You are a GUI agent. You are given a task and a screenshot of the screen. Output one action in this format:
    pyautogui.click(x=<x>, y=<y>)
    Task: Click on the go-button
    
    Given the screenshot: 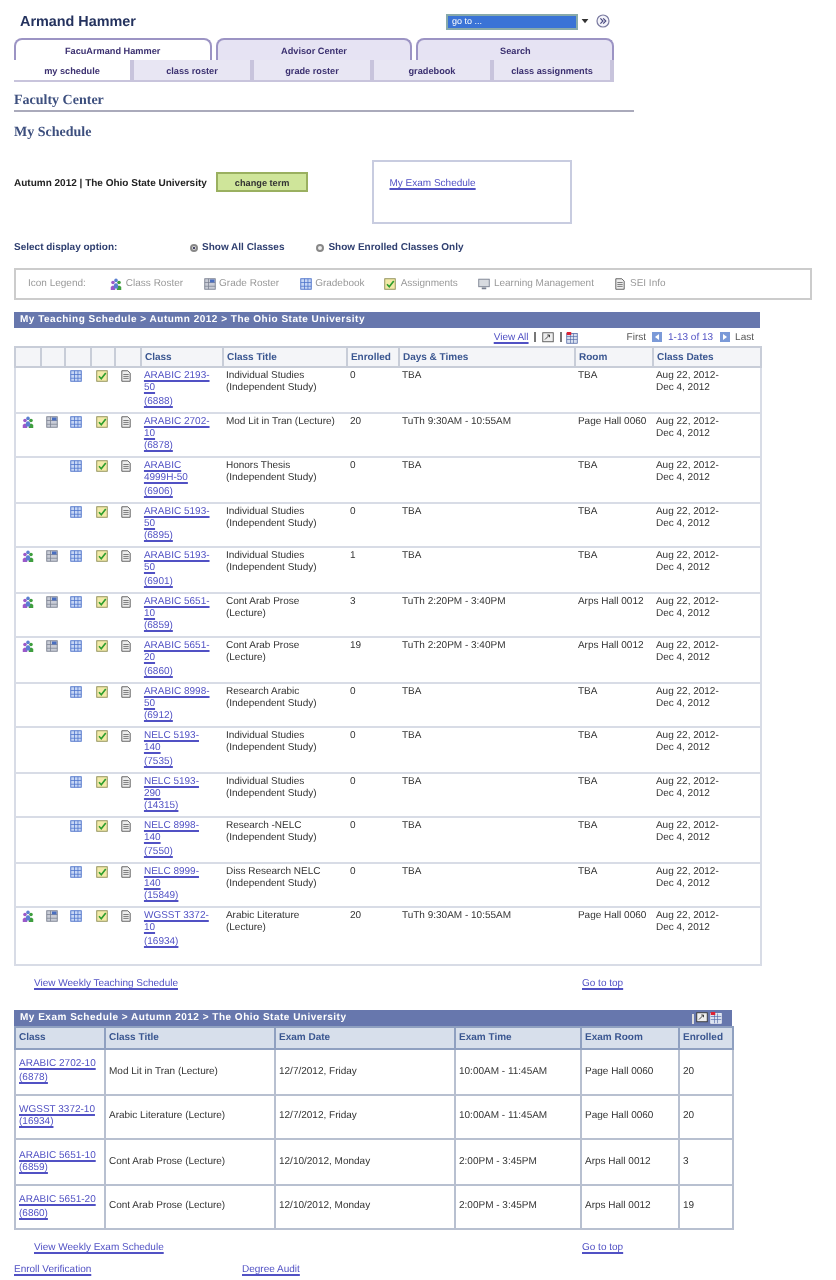 What is the action you would take?
    pyautogui.click(x=603, y=21)
    